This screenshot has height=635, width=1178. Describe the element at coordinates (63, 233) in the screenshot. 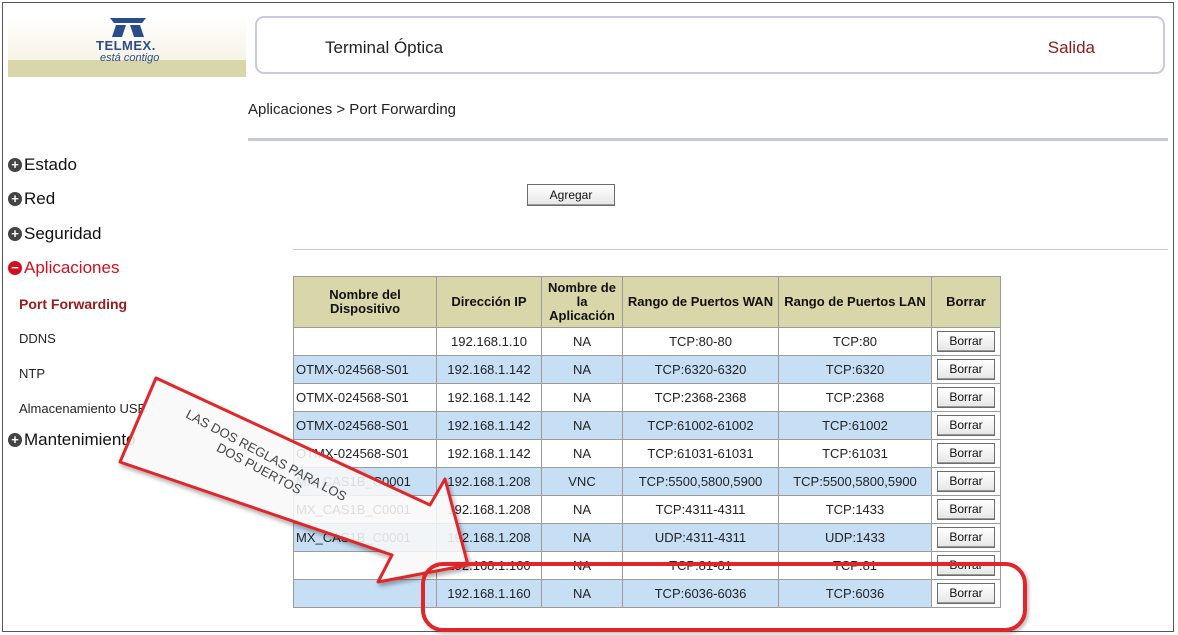

I see `sidebar-item-label: Seguridad` at that location.